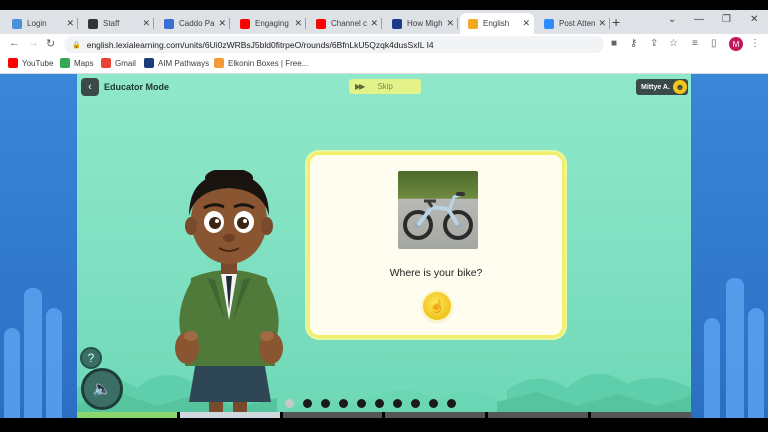 The width and height of the screenshot is (768, 432). I want to click on bookmark-label: AIM Pathways, so click(184, 63).